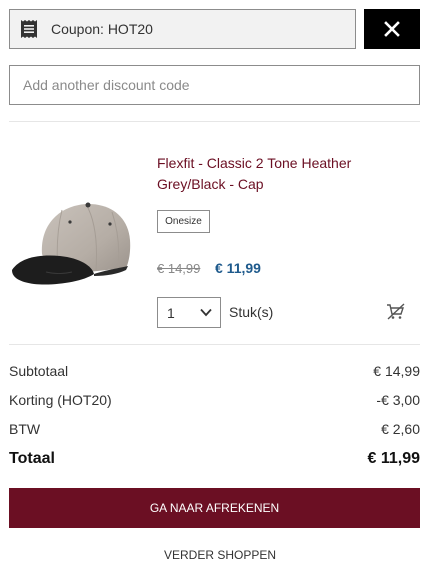 This screenshot has width=440, height=565. Describe the element at coordinates (214, 85) in the screenshot. I see `discount-code-input` at that location.